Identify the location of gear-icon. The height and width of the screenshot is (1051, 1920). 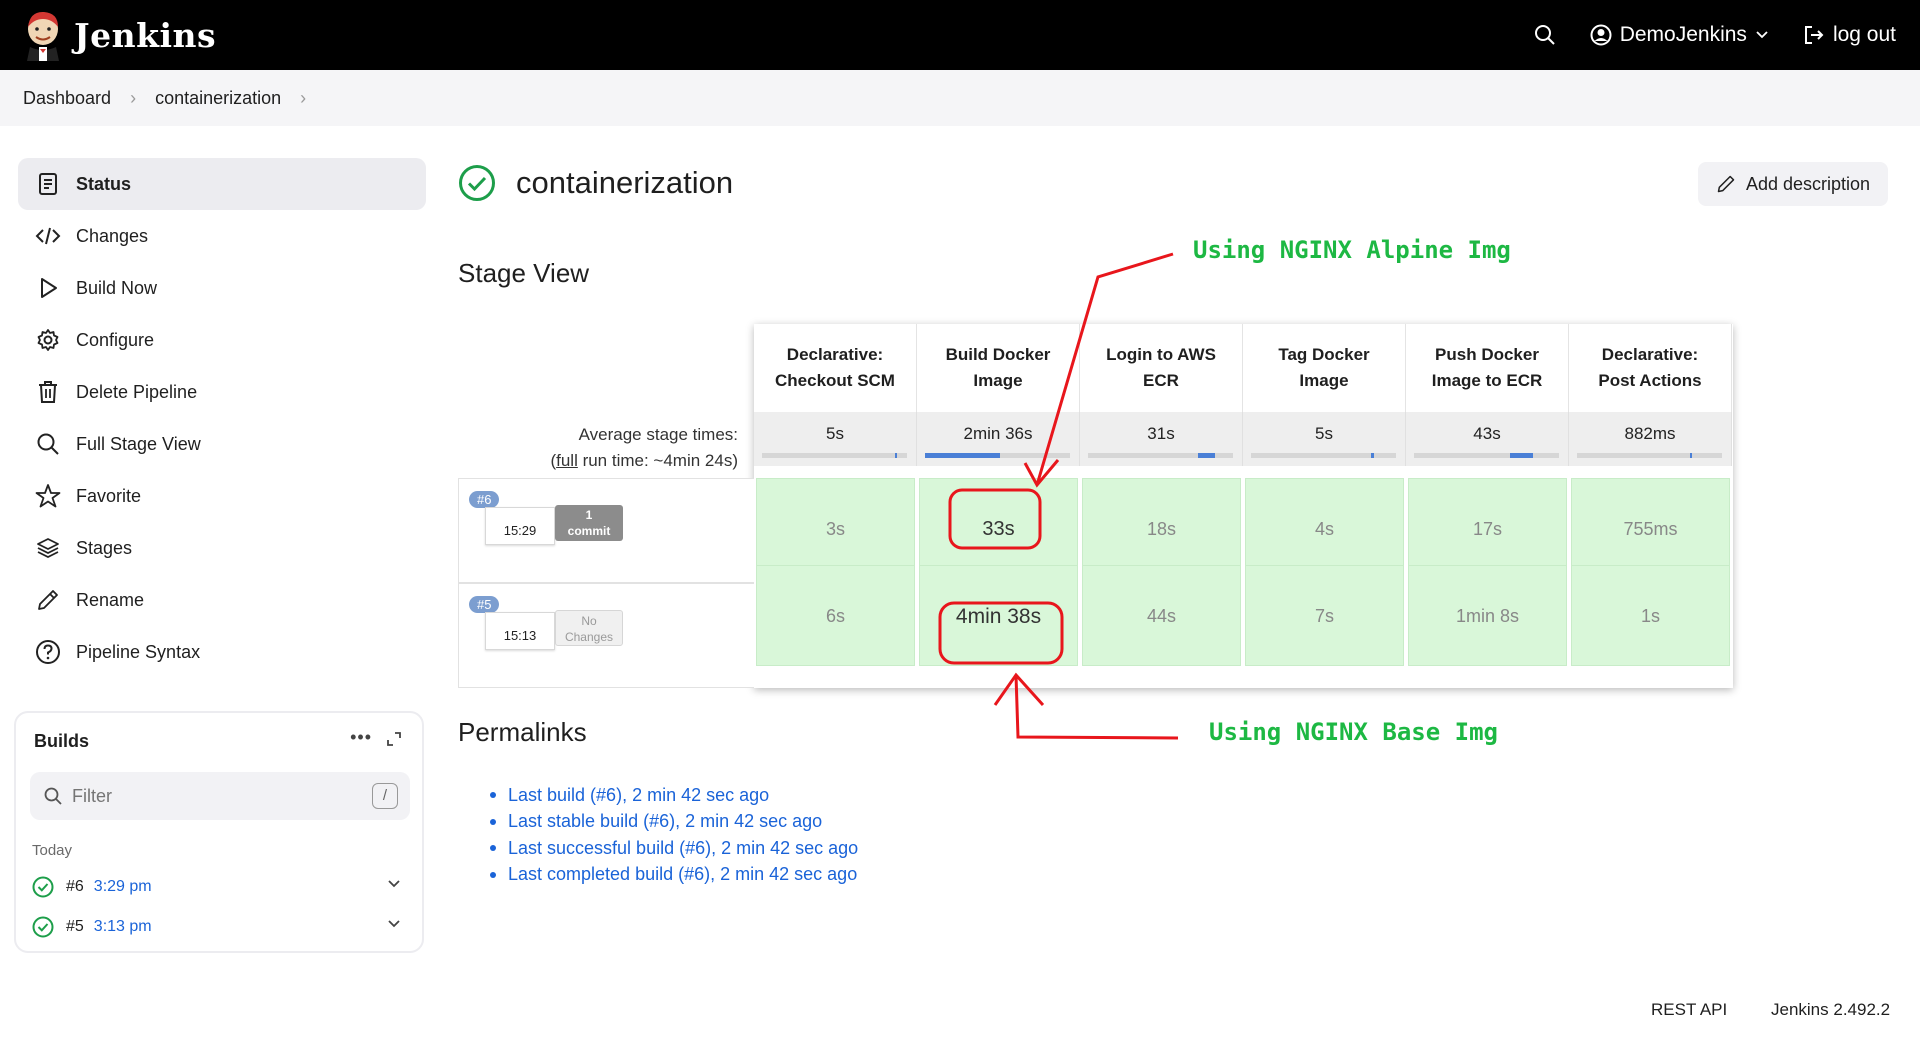
(48, 340).